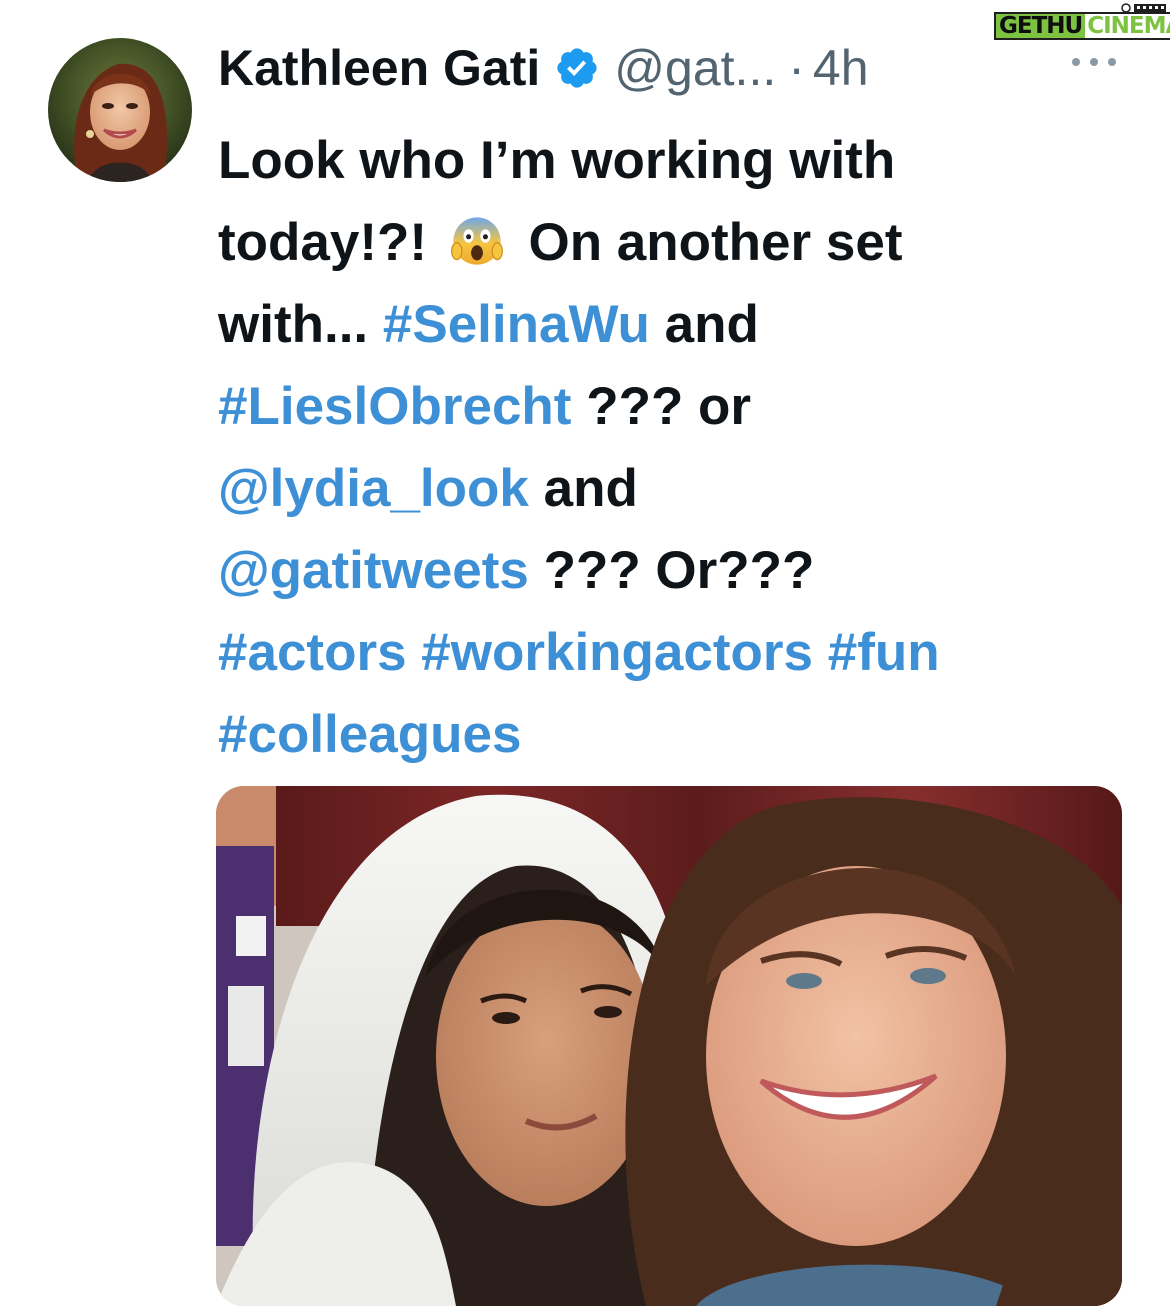  I want to click on more-horizontal-icon, so click(1094, 62).